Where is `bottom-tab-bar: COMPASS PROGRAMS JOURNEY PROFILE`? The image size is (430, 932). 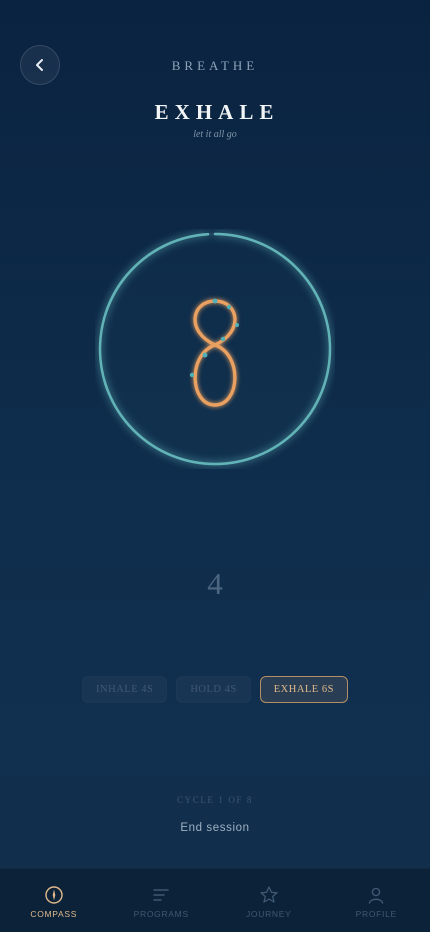
bottom-tab-bar: COMPASS PROGRAMS JOURNEY PROFILE is located at coordinates (215, 900).